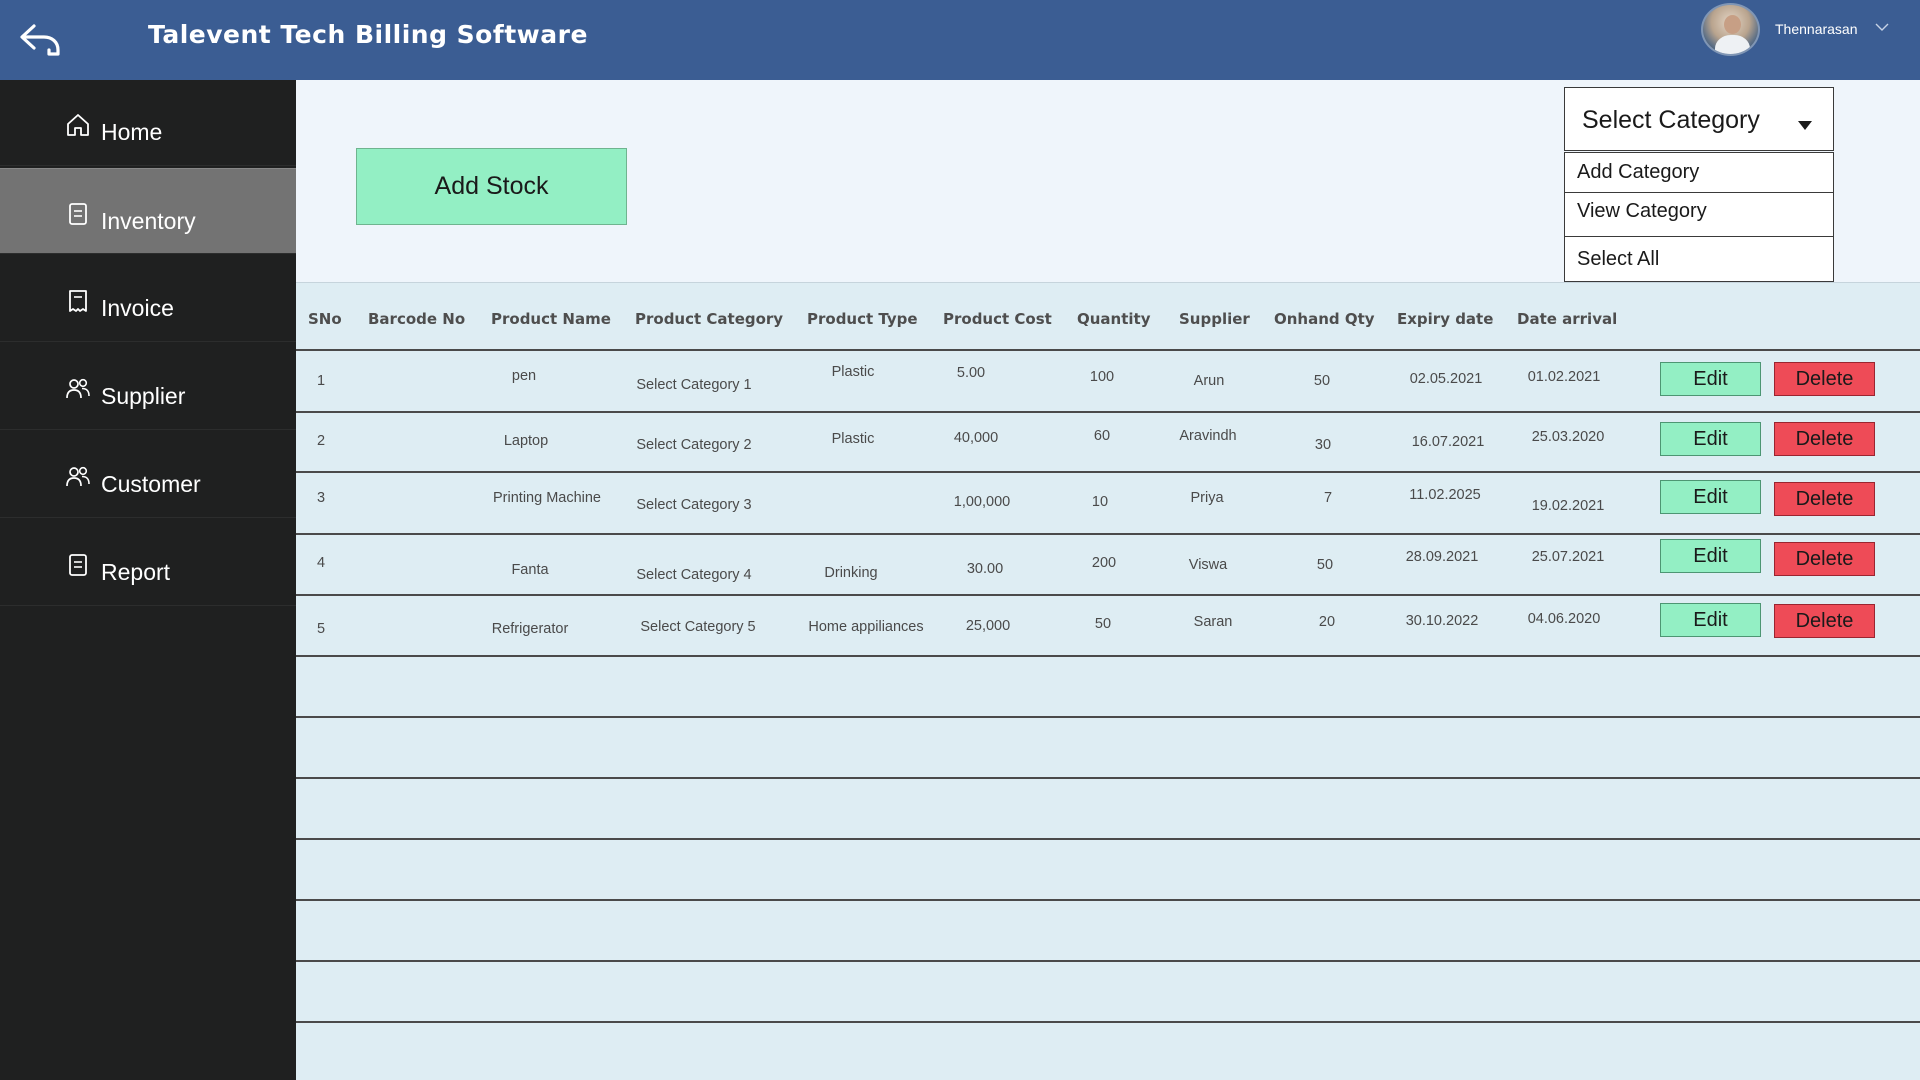 Image resolution: width=1920 pixels, height=1080 pixels. I want to click on cell-product-type: Home appiliances, so click(866, 627).